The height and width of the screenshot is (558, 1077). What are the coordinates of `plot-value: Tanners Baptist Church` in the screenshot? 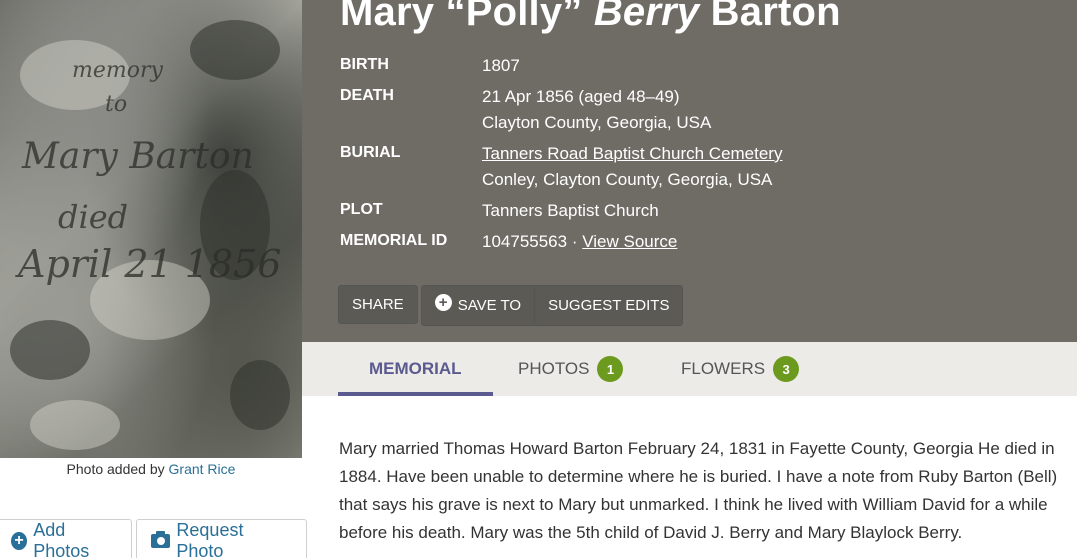 It's located at (570, 210).